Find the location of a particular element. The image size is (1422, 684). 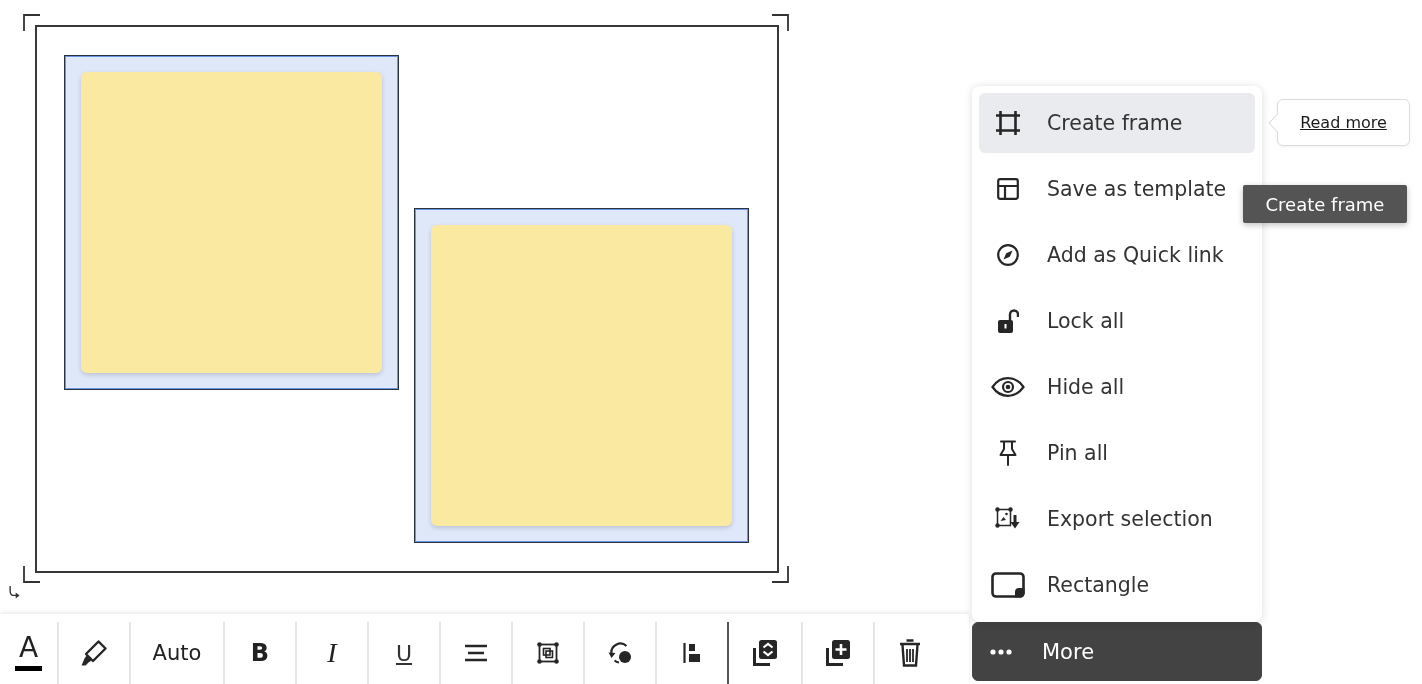

pen-icon is located at coordinates (94, 653).